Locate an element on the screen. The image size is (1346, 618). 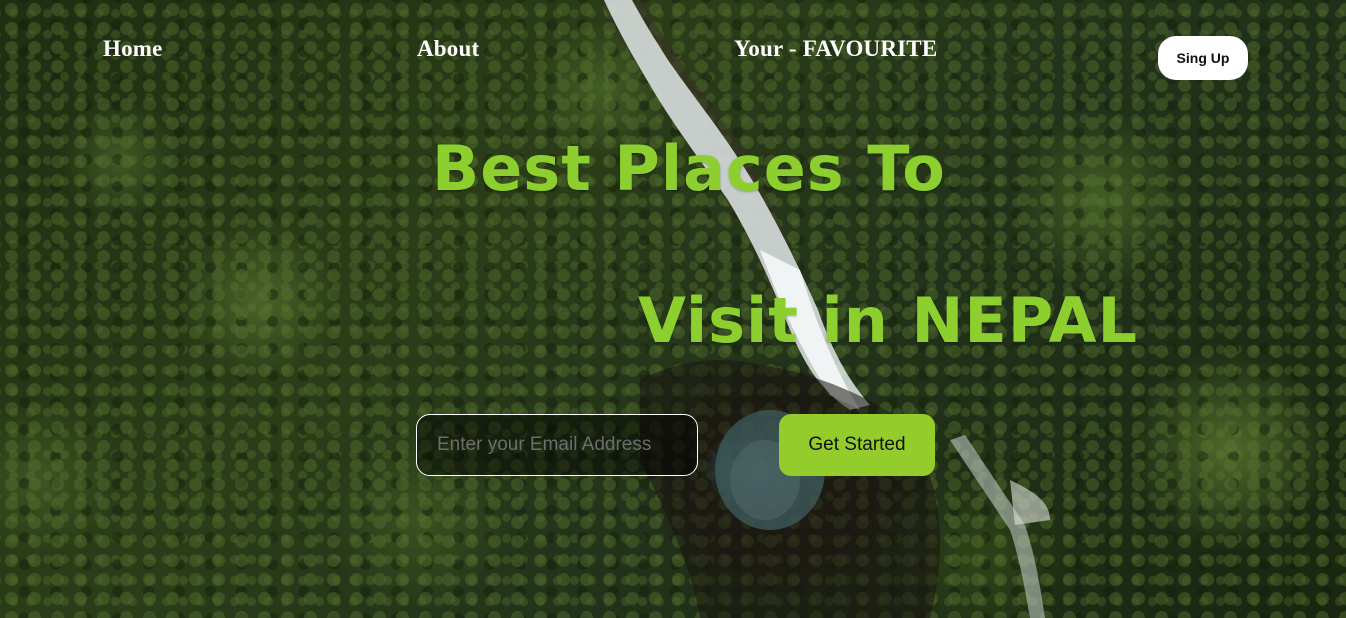
email-input is located at coordinates (557, 445).